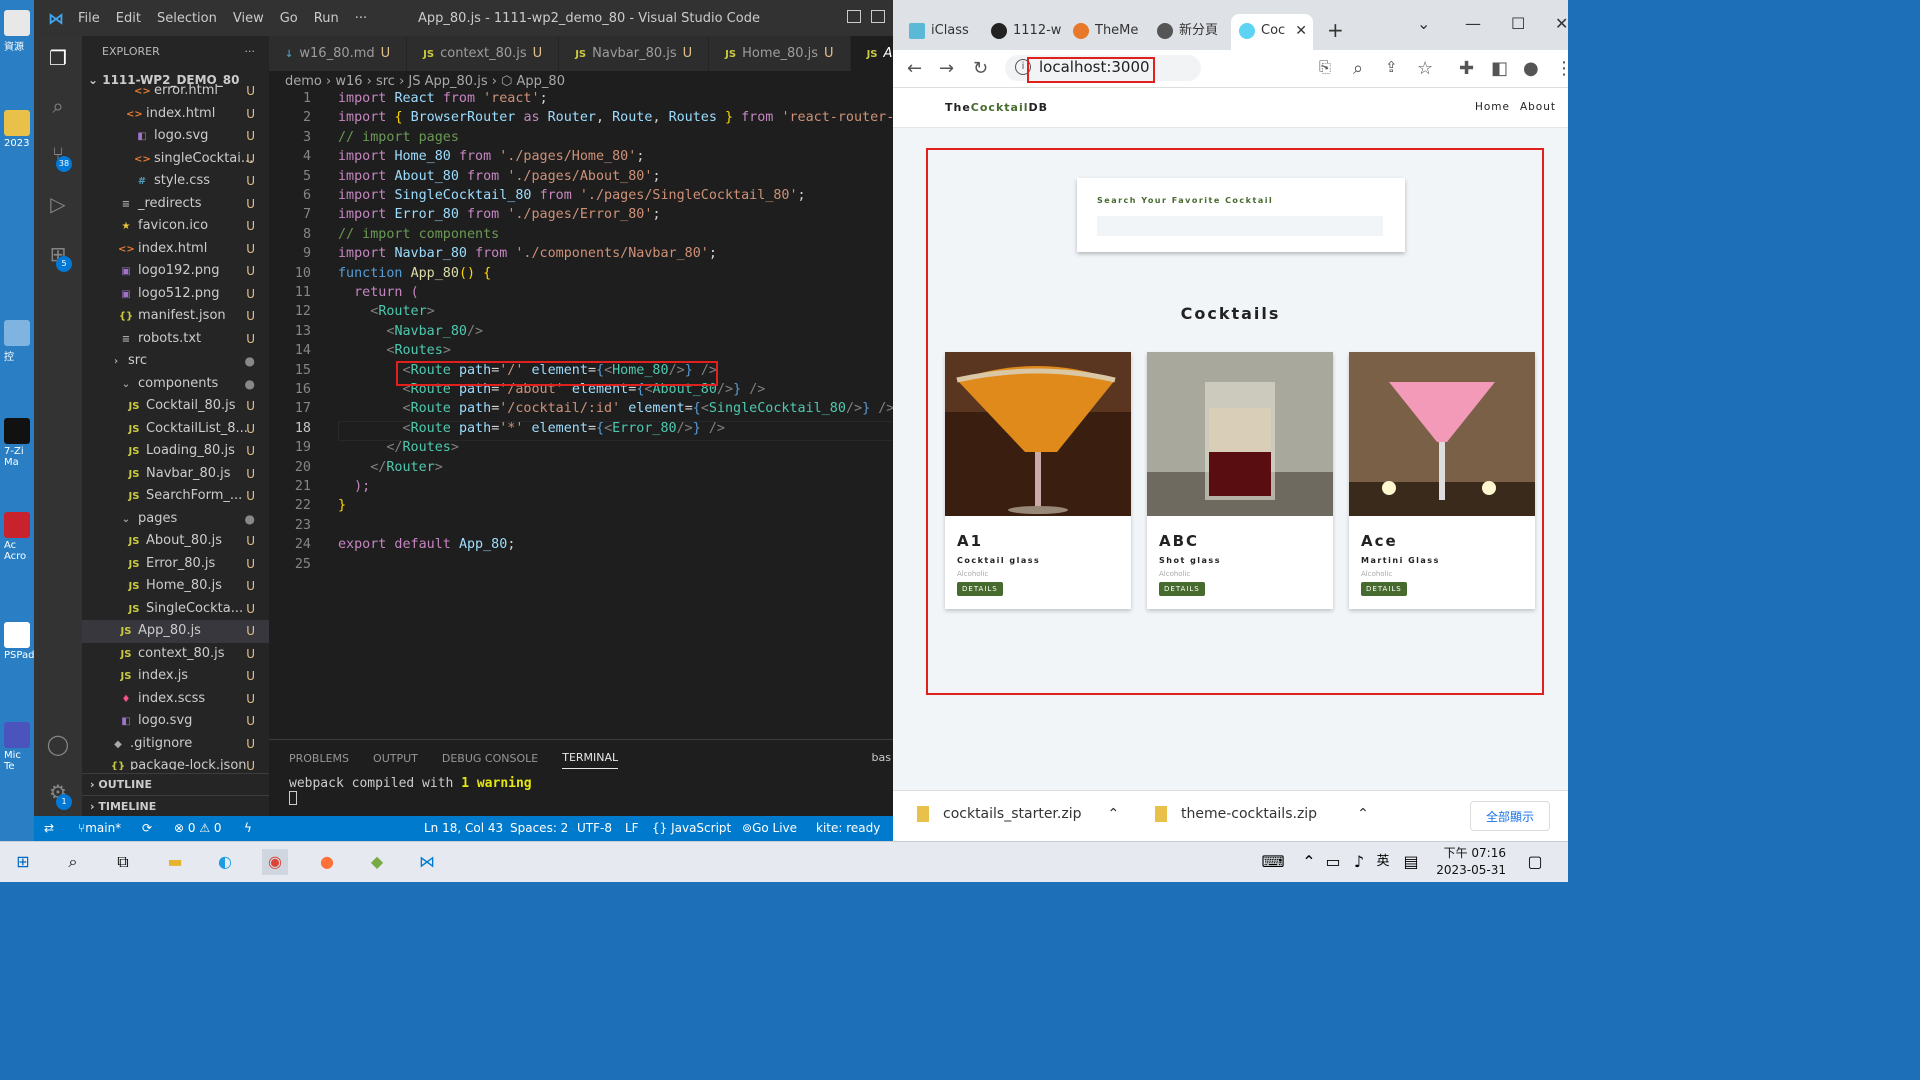 Image resolution: width=1920 pixels, height=1080 pixels. I want to click on editor-tab: JS context_80.js U, so click(483, 53).